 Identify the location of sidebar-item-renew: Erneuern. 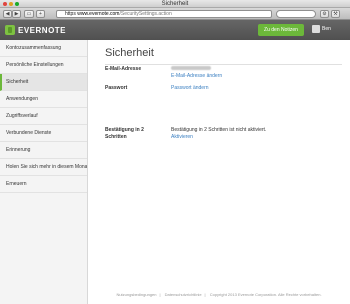
(43, 184).